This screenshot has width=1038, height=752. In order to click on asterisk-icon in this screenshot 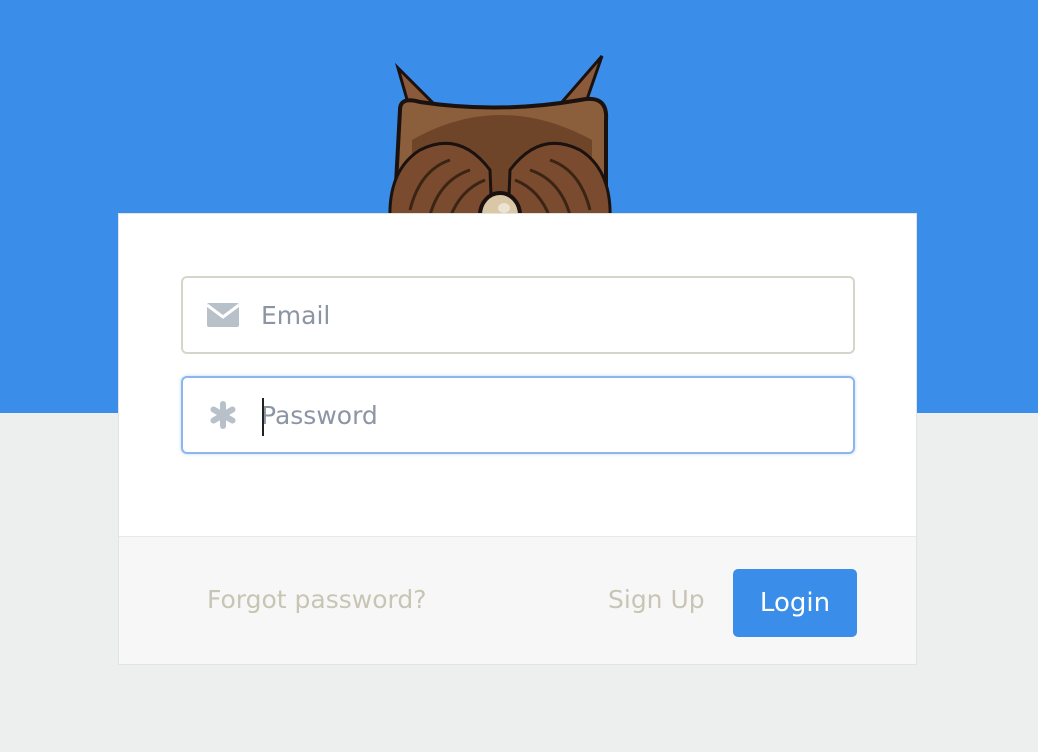, I will do `click(223, 415)`.